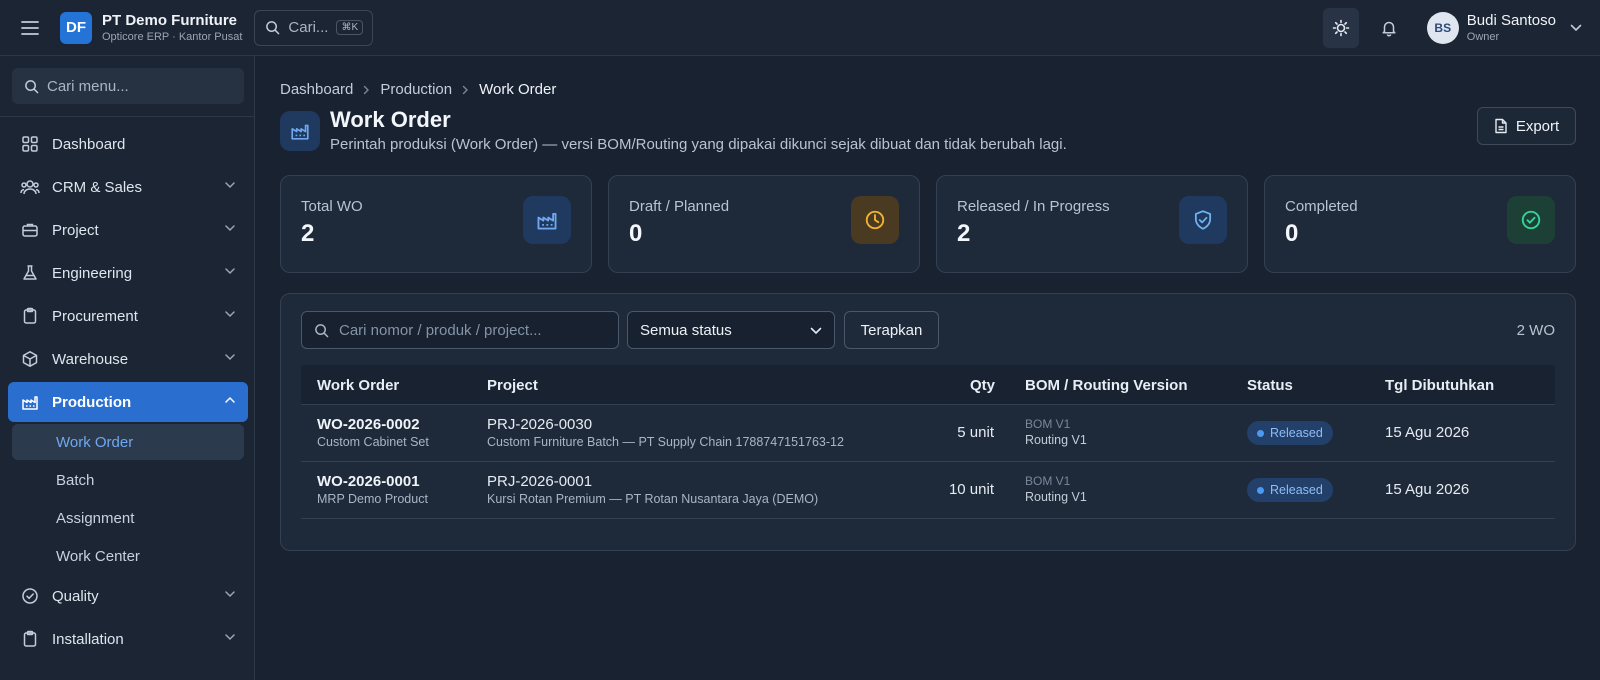  What do you see at coordinates (92, 273) in the screenshot?
I see `sidebar-item-label: Engineering` at bounding box center [92, 273].